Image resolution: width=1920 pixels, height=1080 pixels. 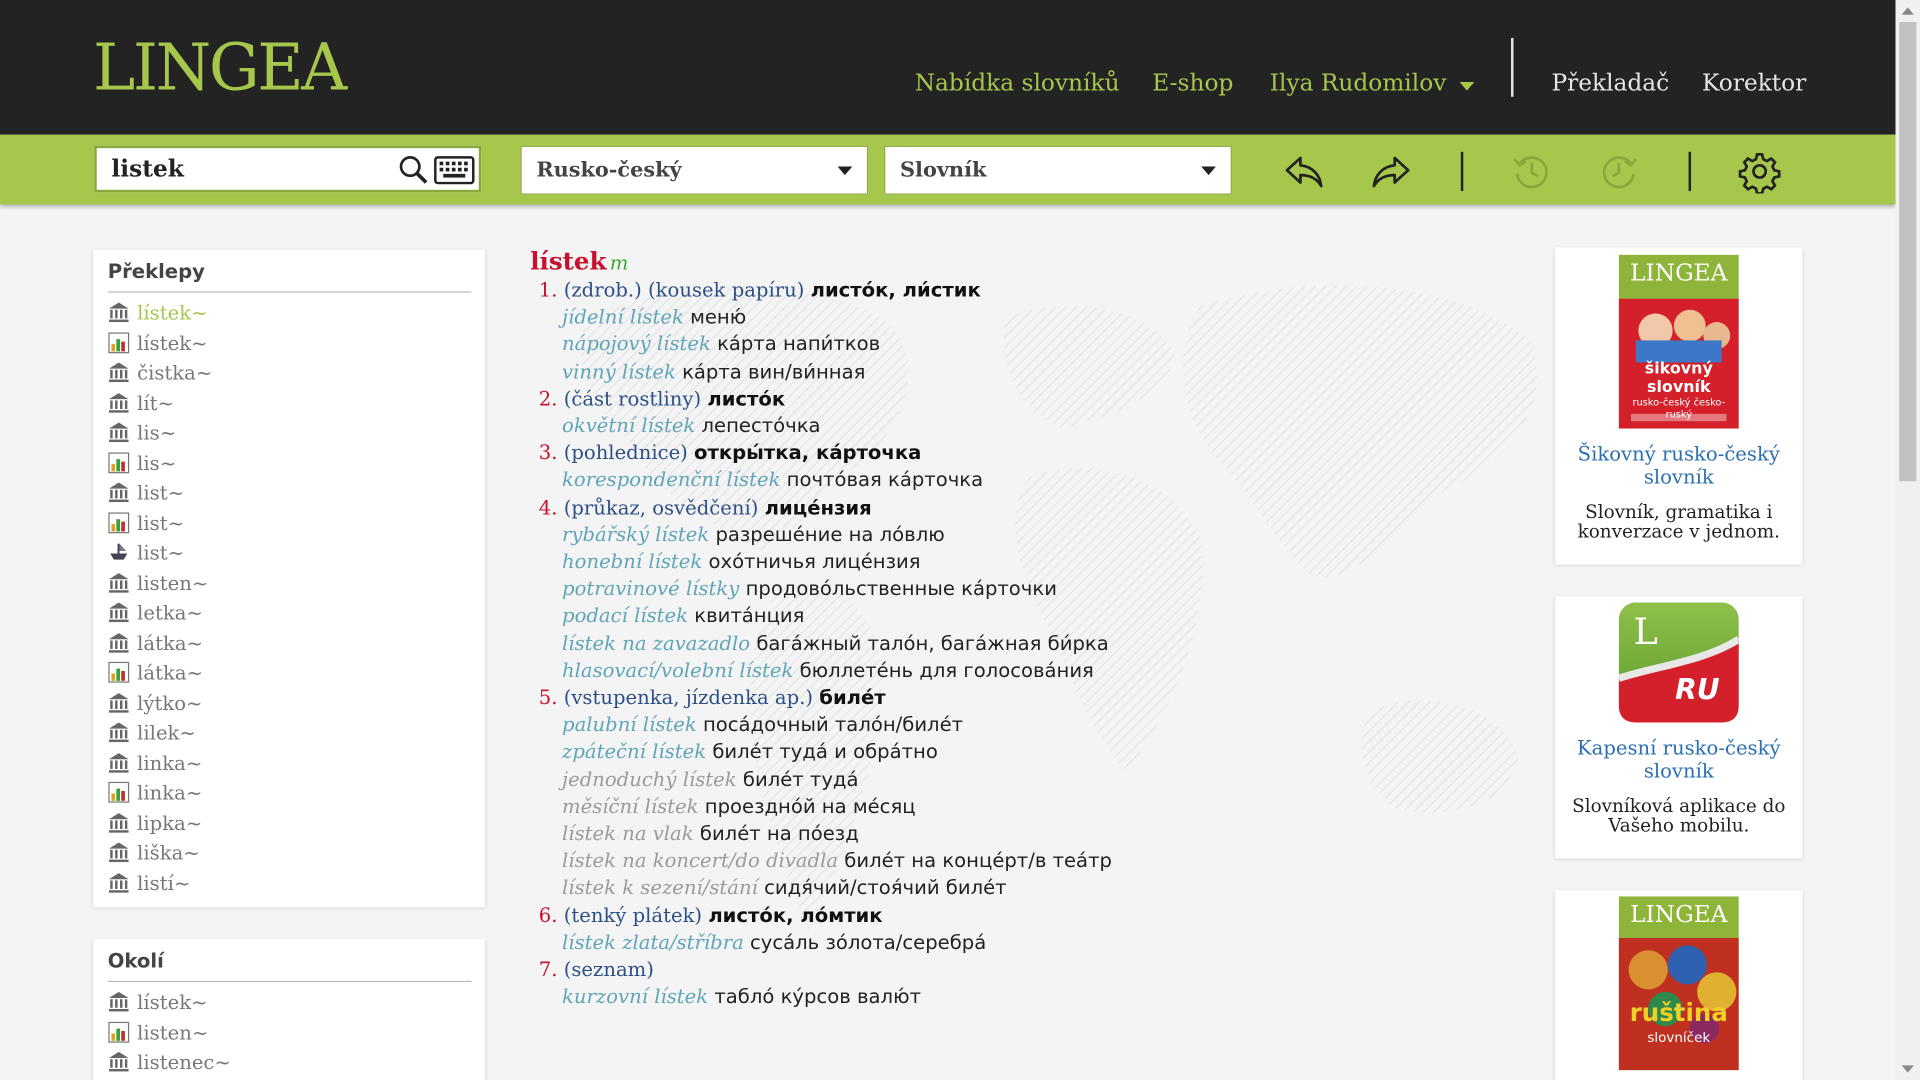 What do you see at coordinates (700, 860) in the screenshot?
I see `example-czech: lístek na koncert/do divadla` at bounding box center [700, 860].